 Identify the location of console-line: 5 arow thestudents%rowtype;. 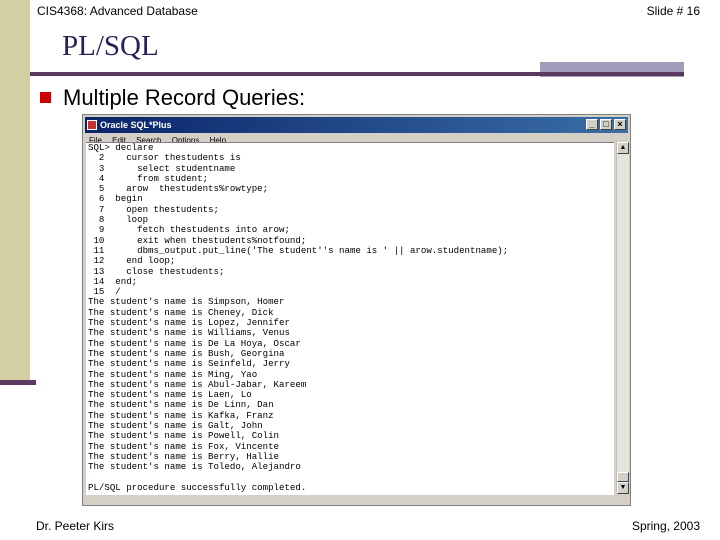
(178, 189).